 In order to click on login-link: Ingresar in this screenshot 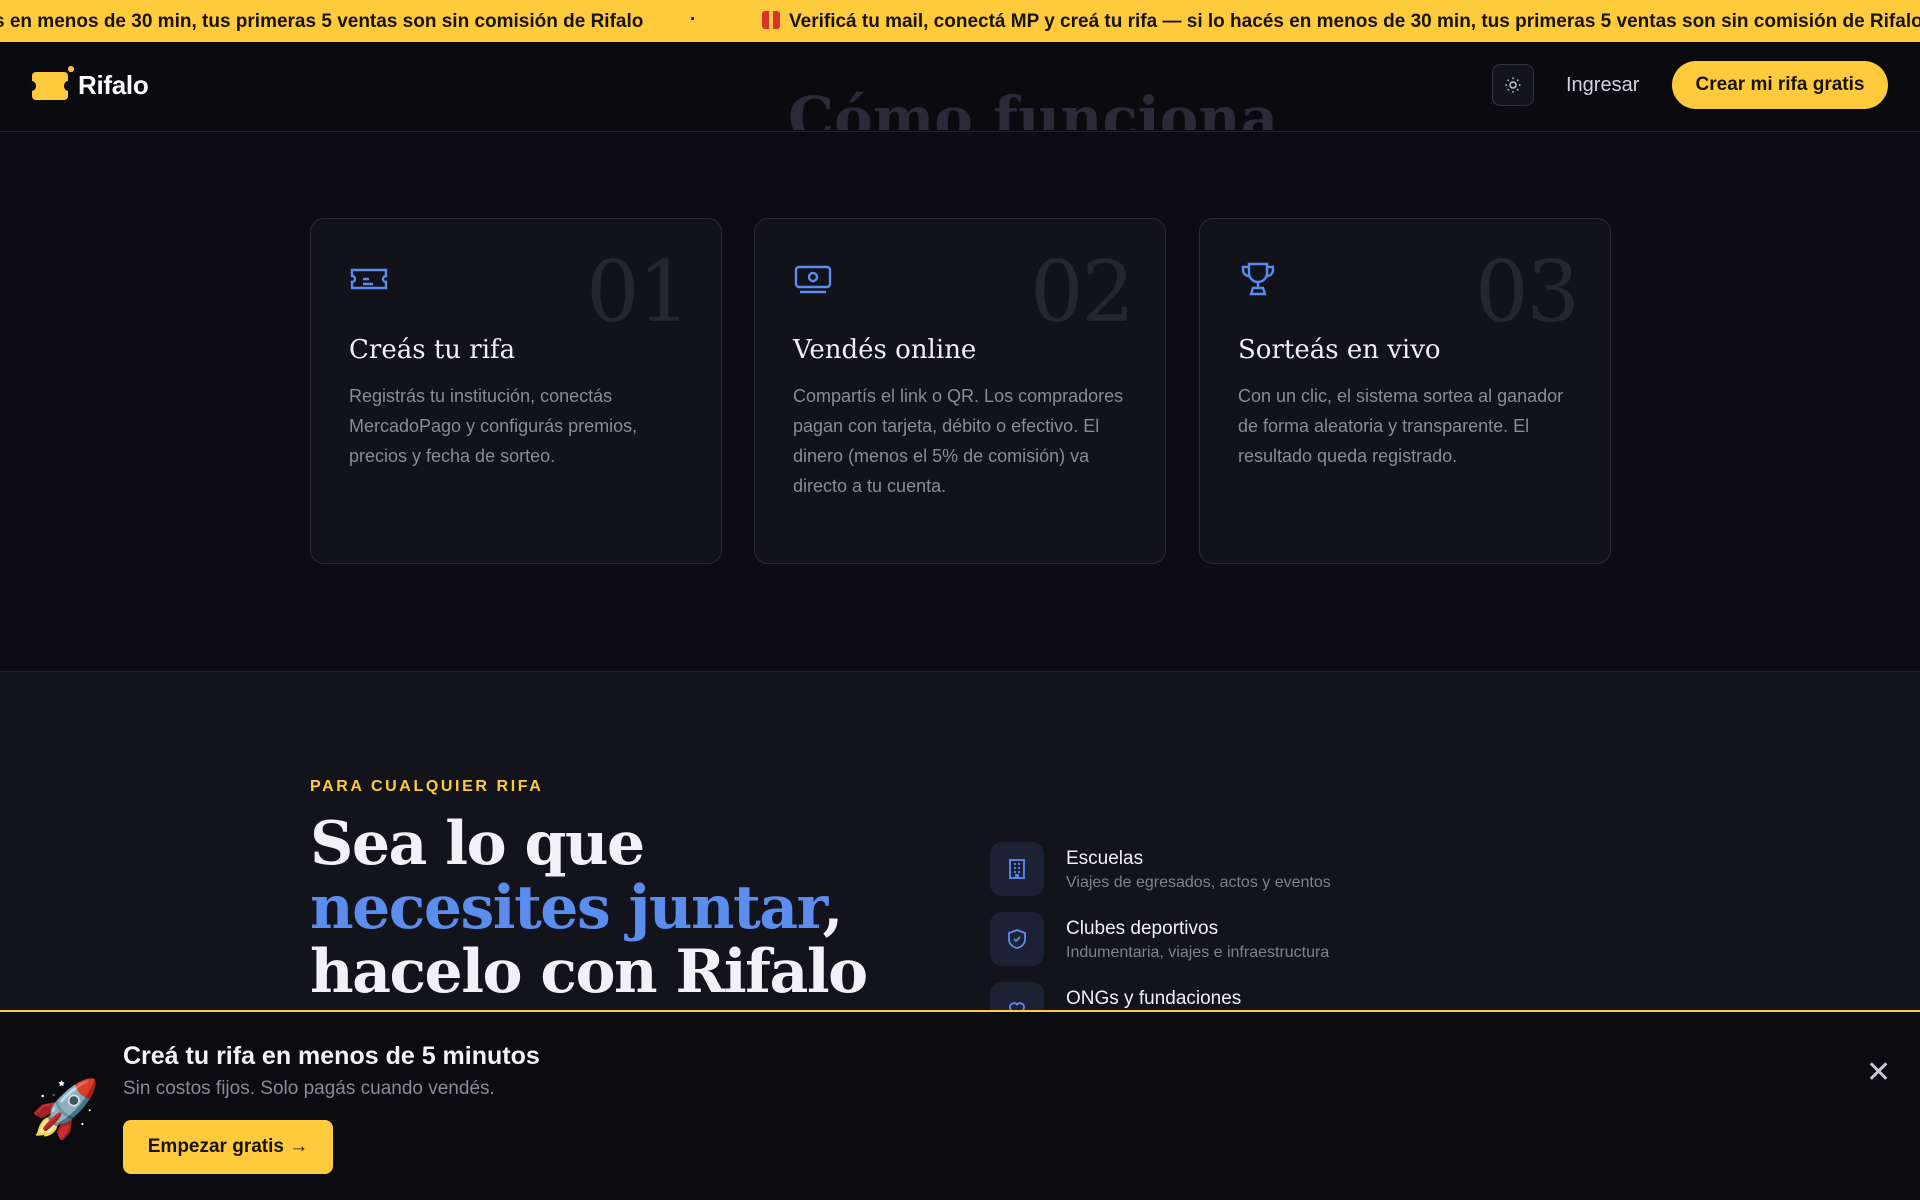, I will do `click(1602, 85)`.